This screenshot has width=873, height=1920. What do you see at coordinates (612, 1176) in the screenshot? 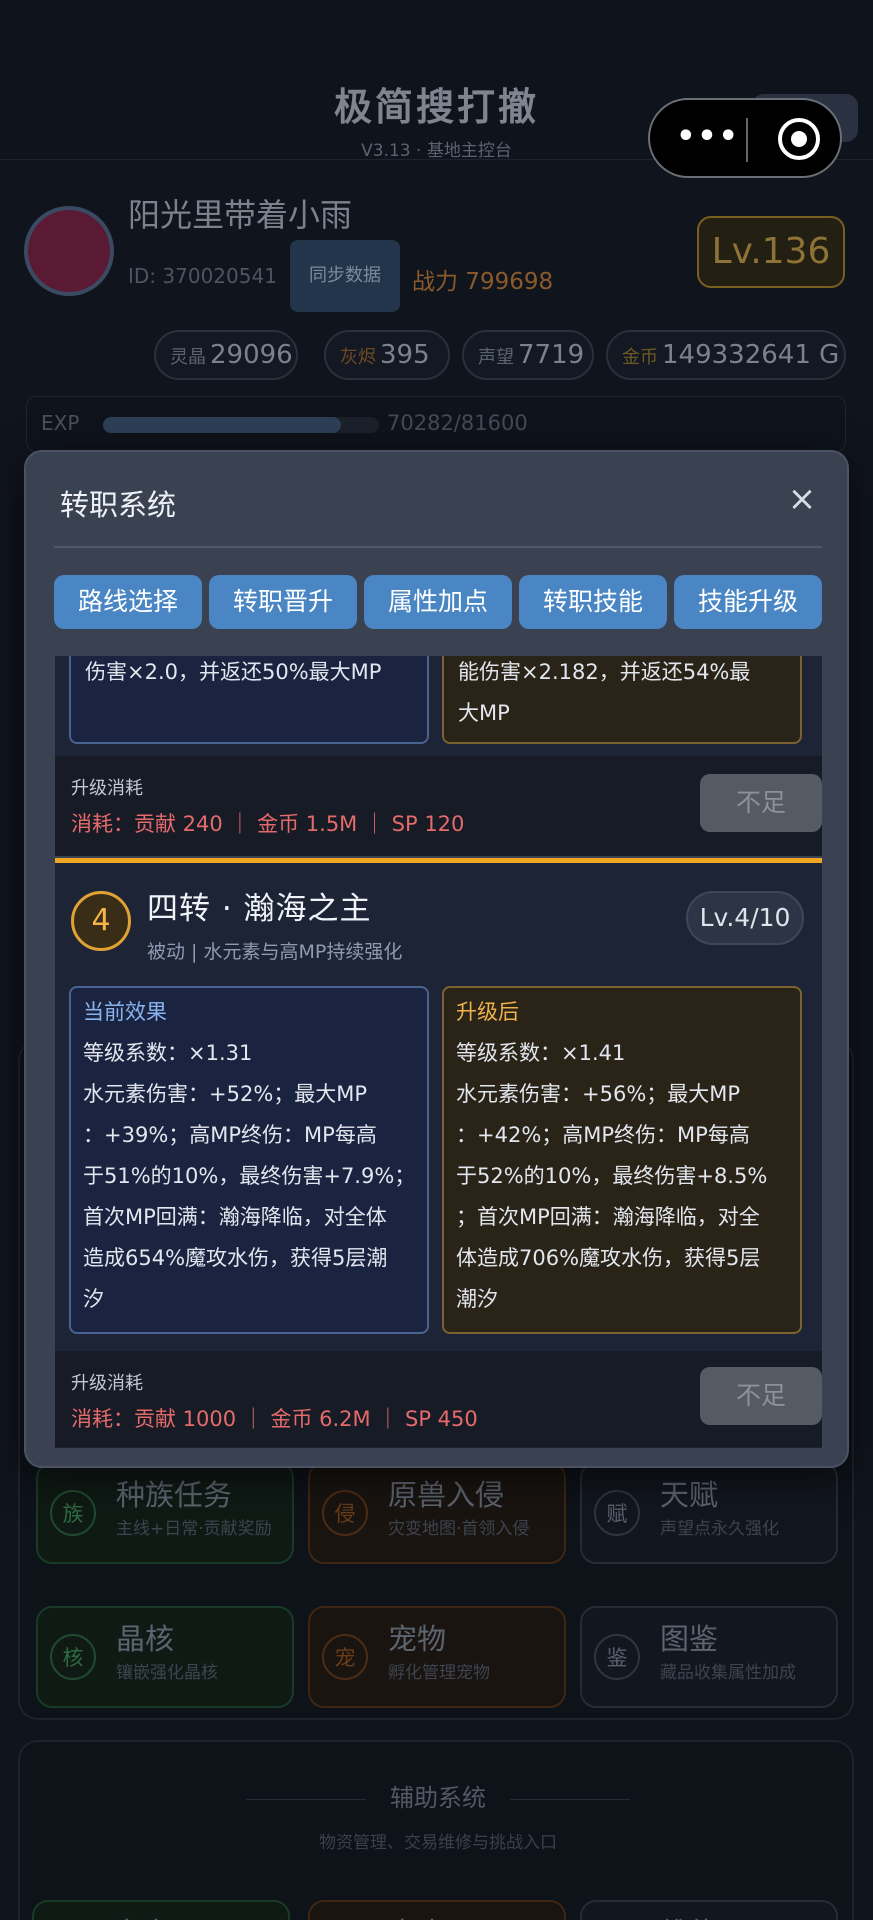
I see `effect-line: 于52%的10%，最终伤害+8.5%` at bounding box center [612, 1176].